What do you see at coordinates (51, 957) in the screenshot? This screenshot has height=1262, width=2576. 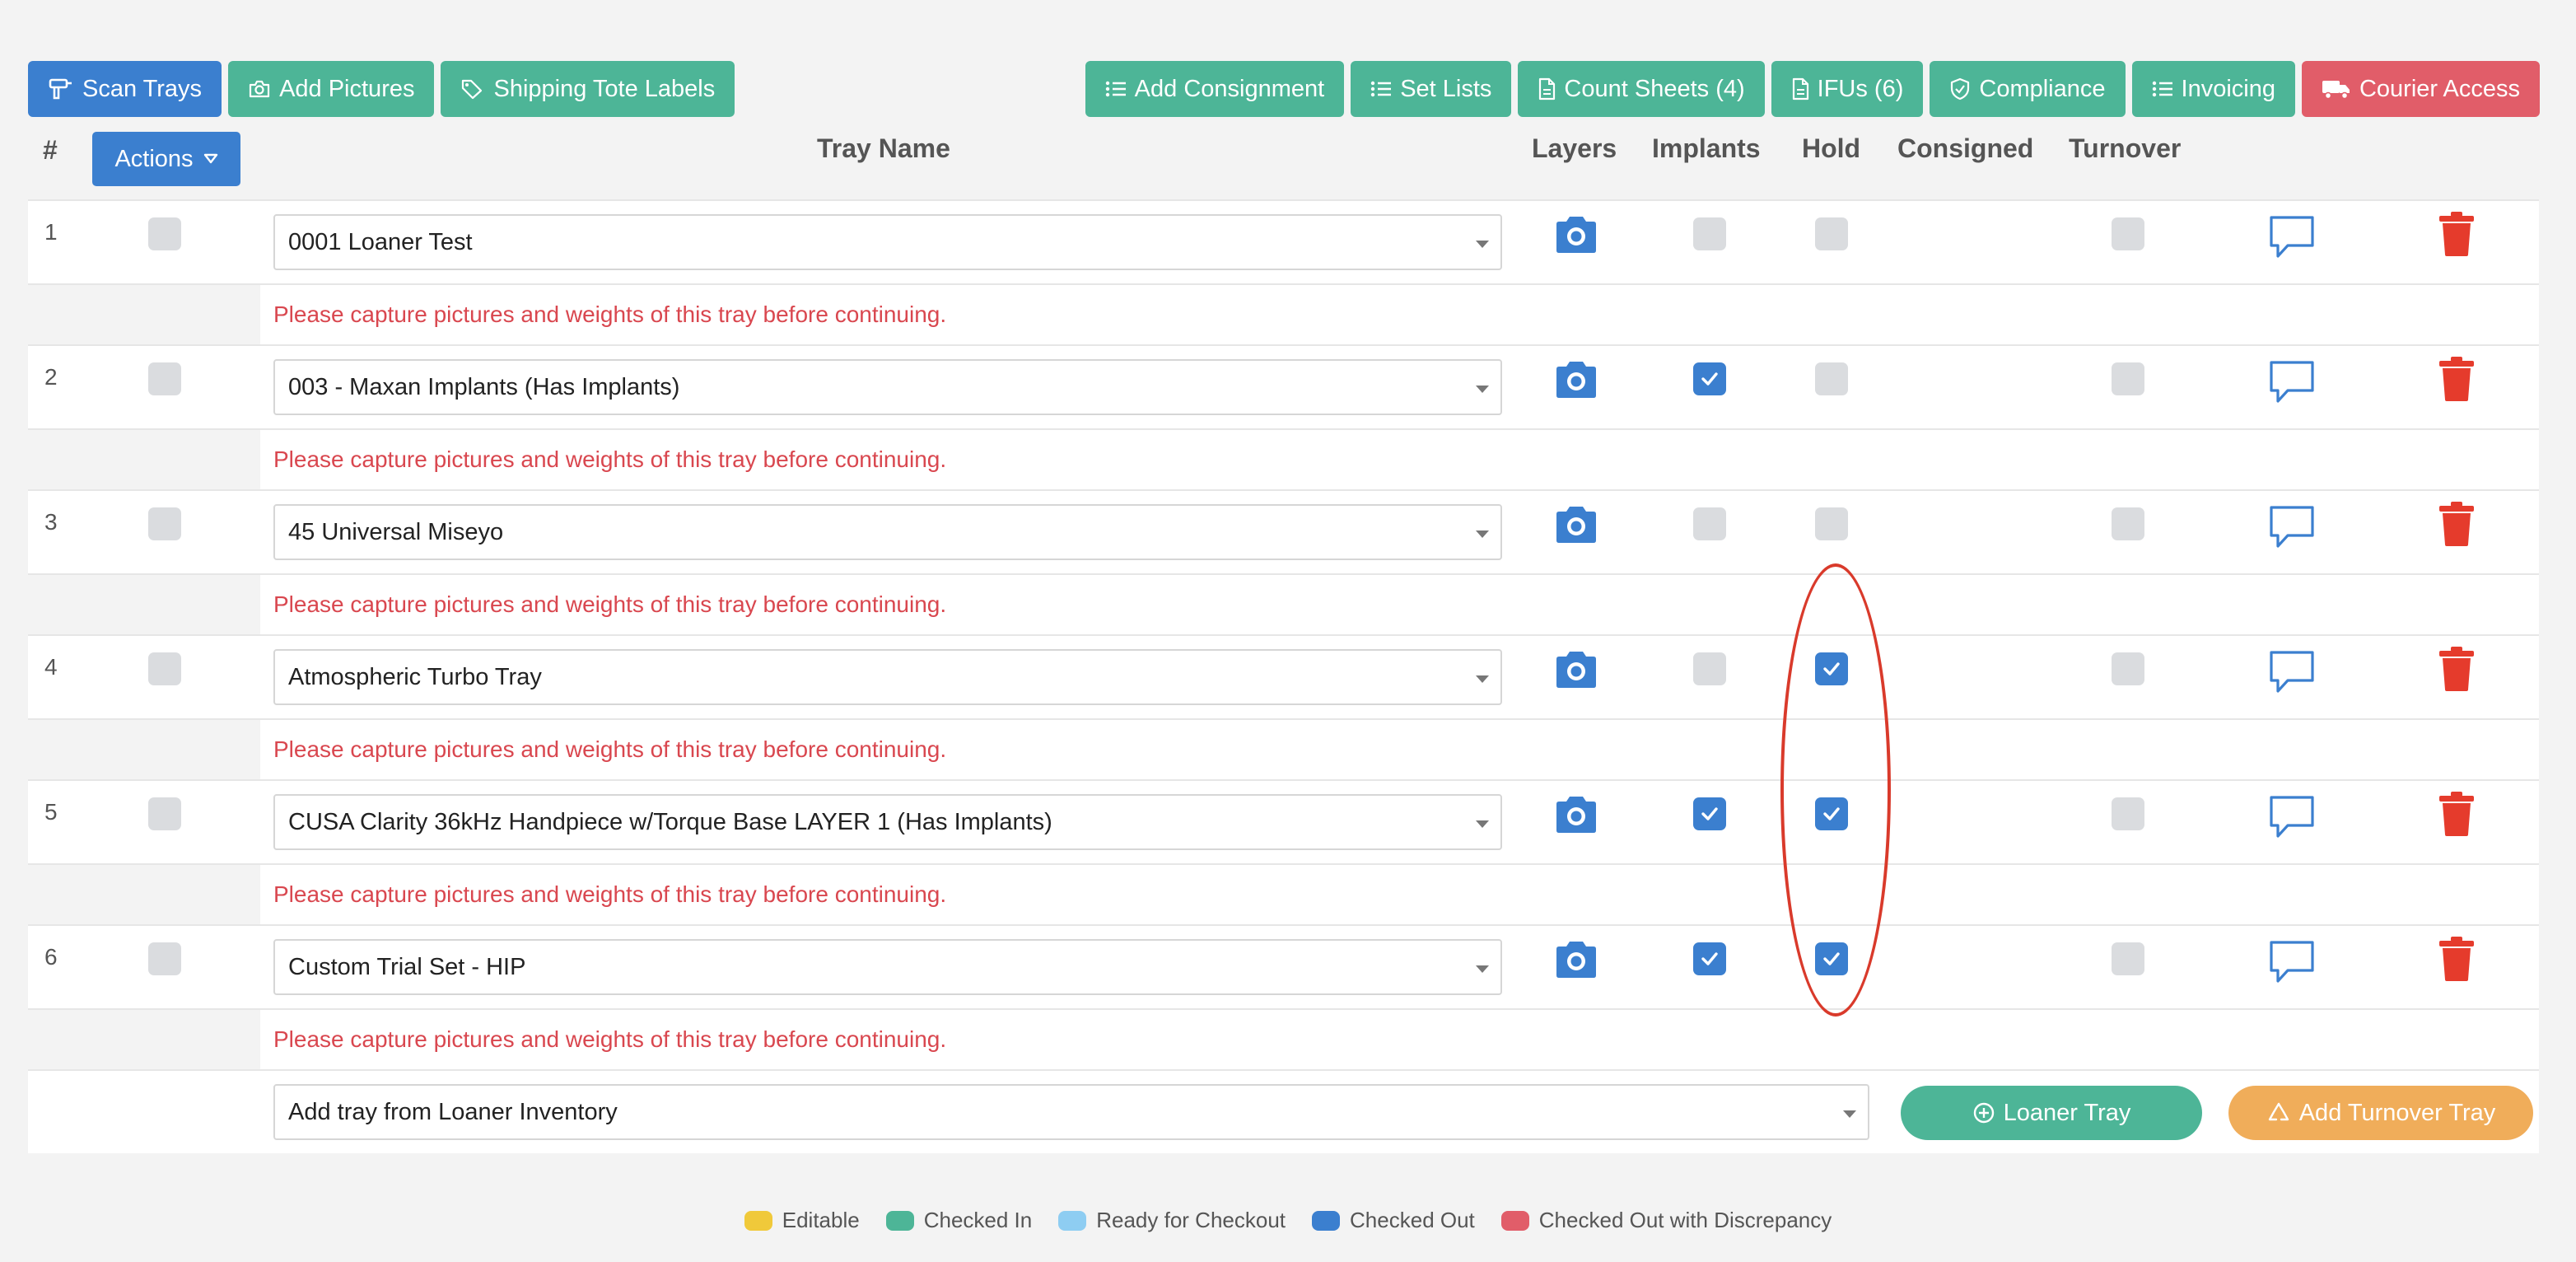 I see `row-number: 6` at bounding box center [51, 957].